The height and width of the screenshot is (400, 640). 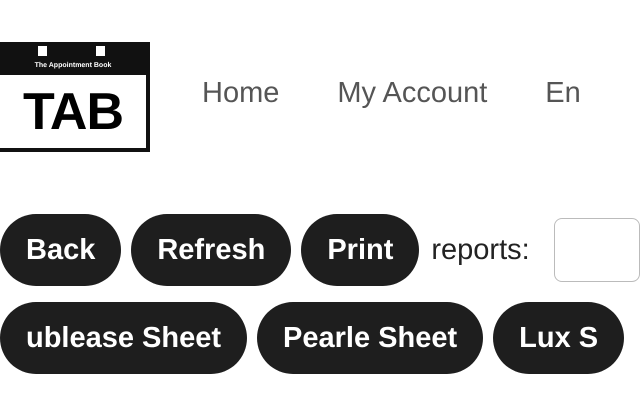 I want to click on nav-link: En, so click(x=563, y=93).